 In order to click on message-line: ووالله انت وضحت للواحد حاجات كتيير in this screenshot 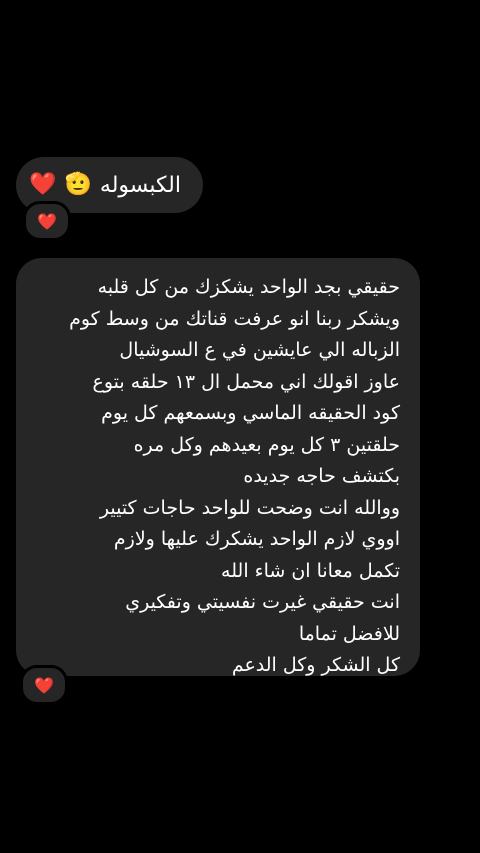, I will do `click(249, 507)`.